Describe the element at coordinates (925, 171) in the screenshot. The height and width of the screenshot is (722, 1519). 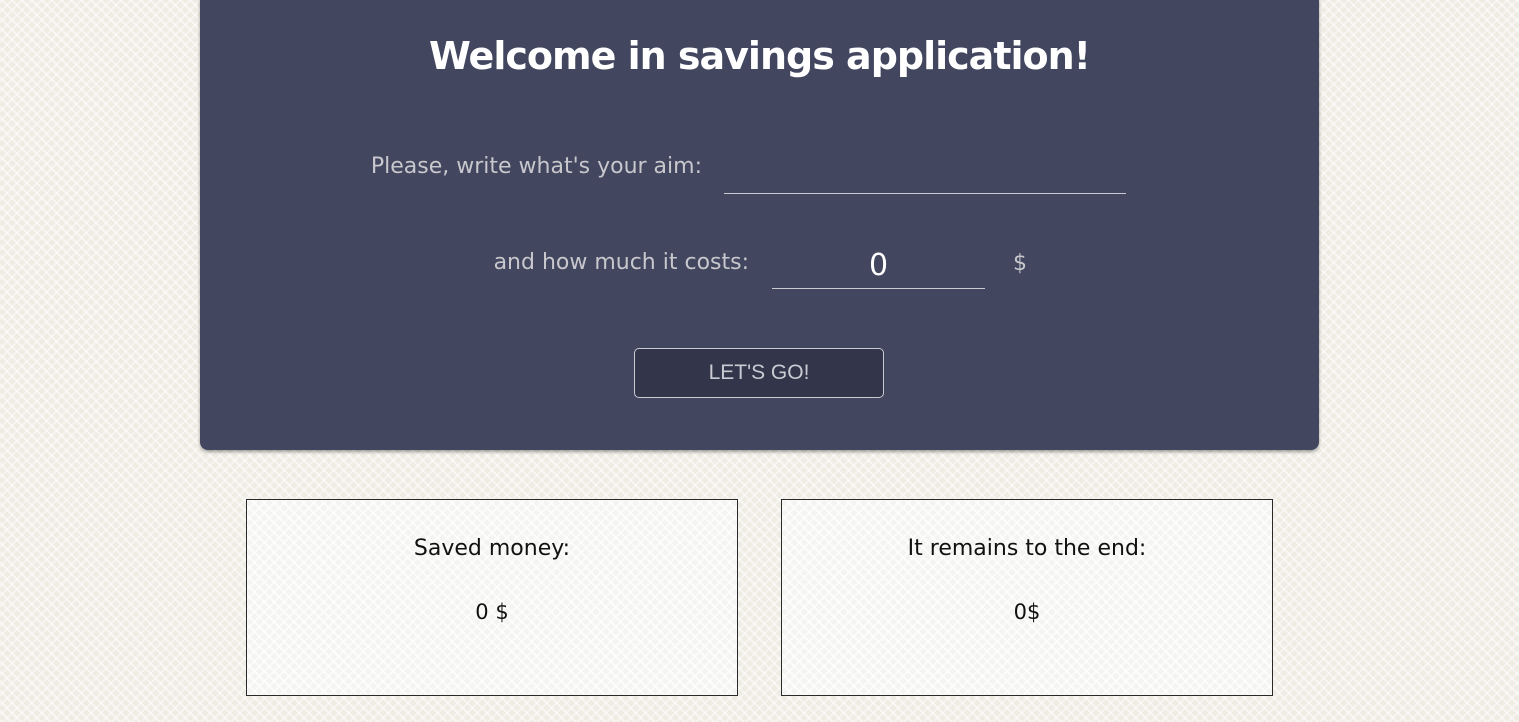
I see `aim-input` at that location.